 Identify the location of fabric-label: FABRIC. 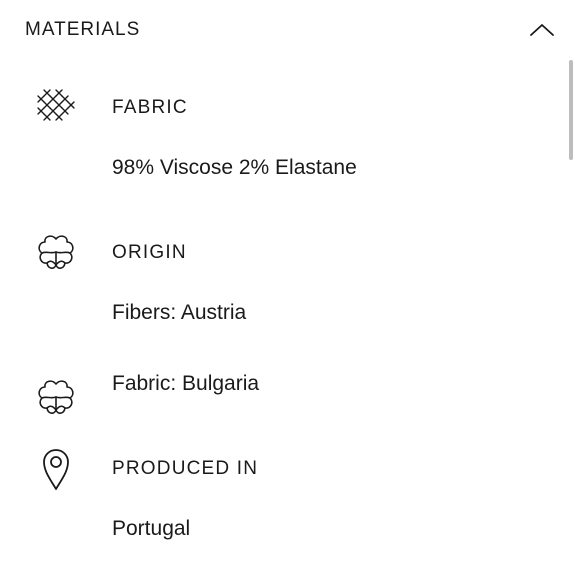
(150, 107).